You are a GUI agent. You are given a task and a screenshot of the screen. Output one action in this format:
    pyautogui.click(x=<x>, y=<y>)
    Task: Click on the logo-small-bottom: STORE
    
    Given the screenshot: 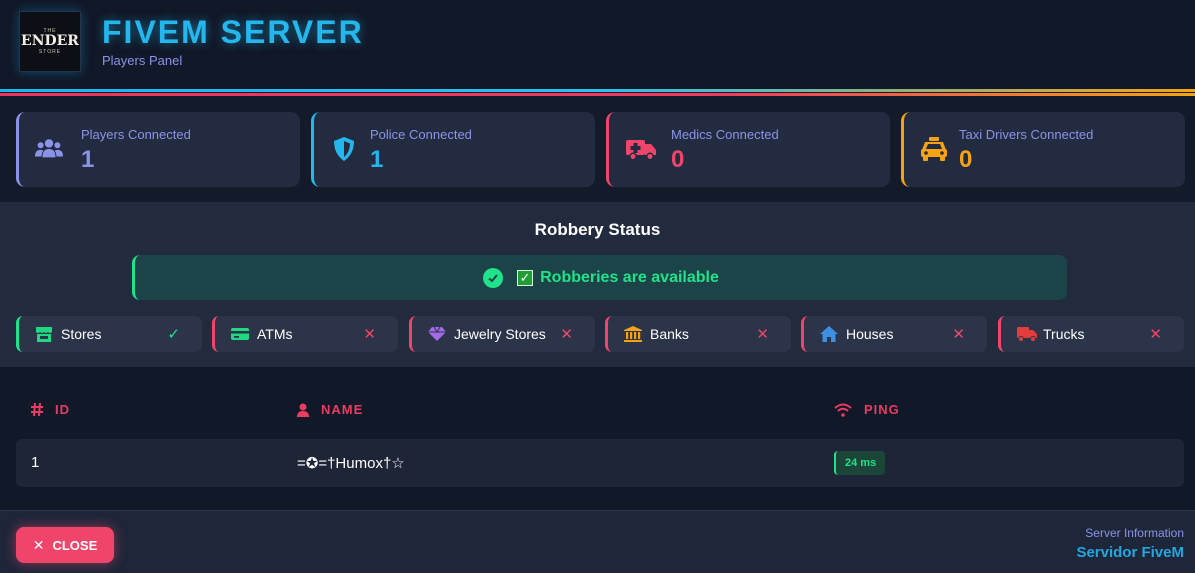 What is the action you would take?
    pyautogui.click(x=50, y=52)
    